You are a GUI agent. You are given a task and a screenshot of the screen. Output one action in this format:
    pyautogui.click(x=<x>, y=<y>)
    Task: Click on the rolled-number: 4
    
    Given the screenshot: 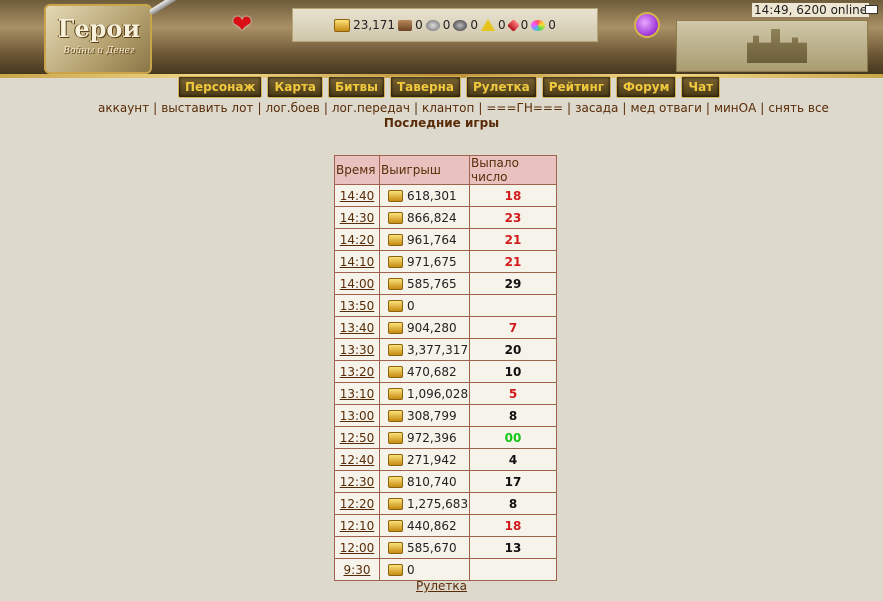 What is the action you would take?
    pyautogui.click(x=513, y=459)
    